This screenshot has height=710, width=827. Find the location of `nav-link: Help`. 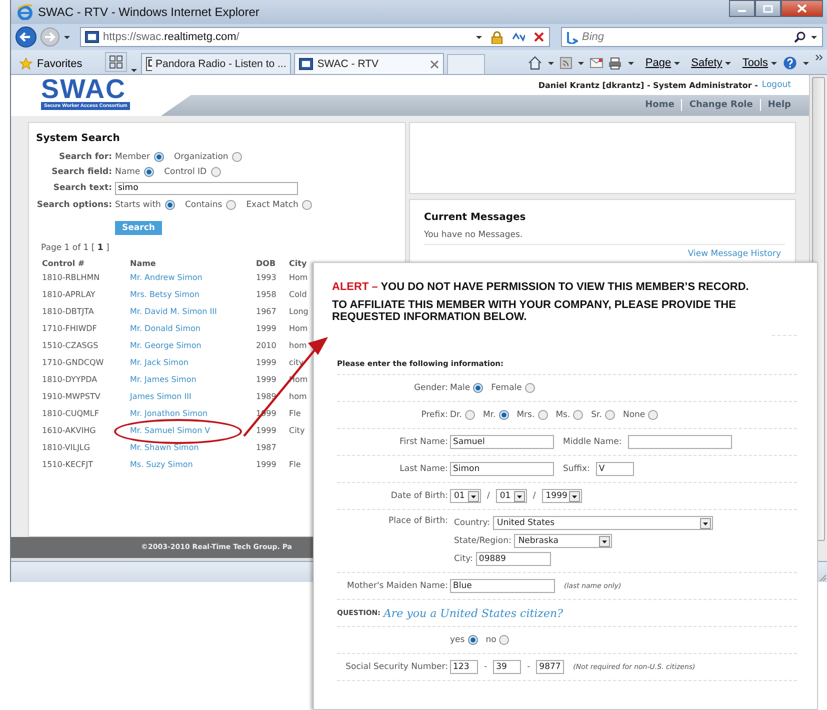

nav-link: Help is located at coordinates (779, 105).